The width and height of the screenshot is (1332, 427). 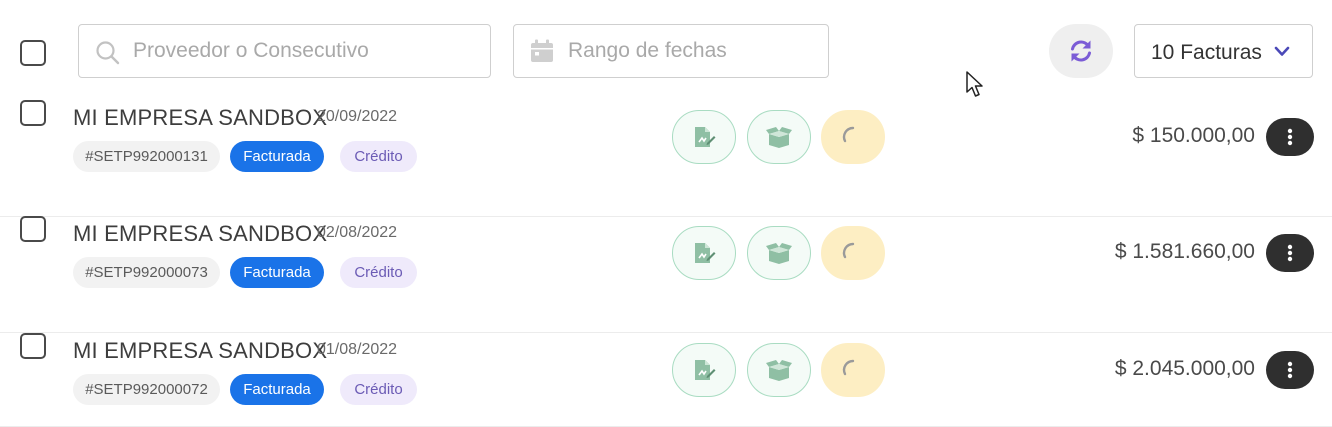 I want to click on search-input, so click(x=308, y=51).